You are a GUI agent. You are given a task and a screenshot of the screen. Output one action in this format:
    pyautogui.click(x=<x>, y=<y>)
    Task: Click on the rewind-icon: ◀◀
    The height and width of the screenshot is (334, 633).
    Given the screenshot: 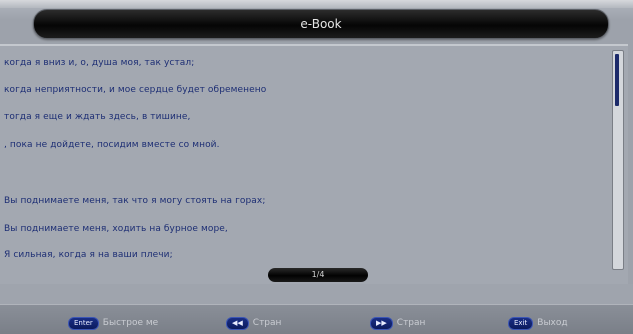 What is the action you would take?
    pyautogui.click(x=237, y=323)
    